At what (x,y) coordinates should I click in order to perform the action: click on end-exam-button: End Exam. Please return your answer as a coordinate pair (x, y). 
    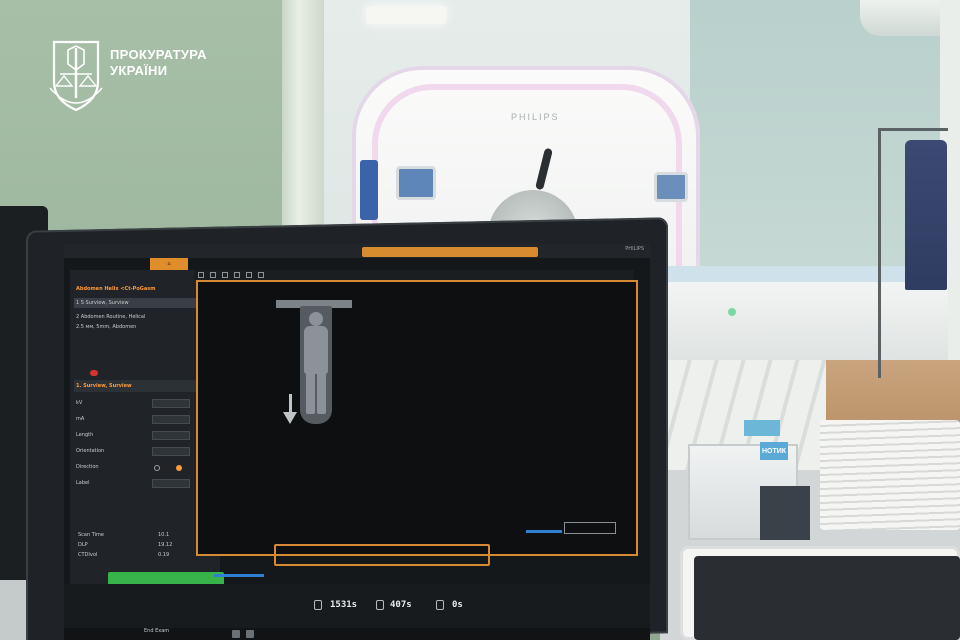
    Looking at the image, I should click on (156, 631).